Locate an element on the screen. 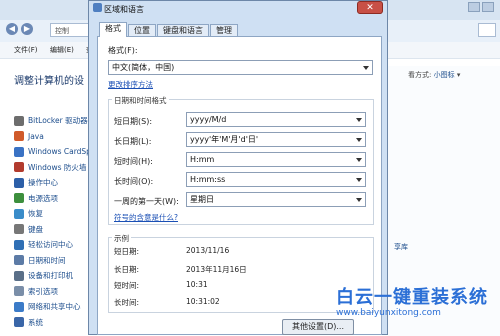  menu-file: 文件(F) is located at coordinates (26, 50).